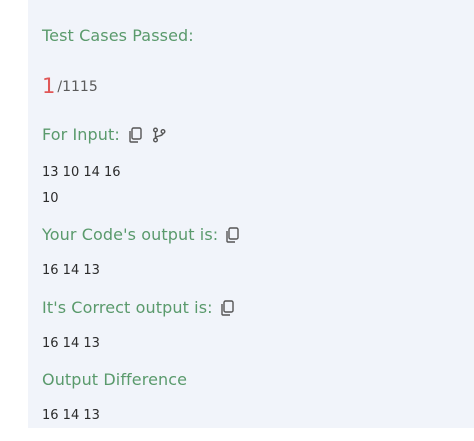 This screenshot has height=441, width=474. I want to click on input-line-2: 10, so click(50, 198).